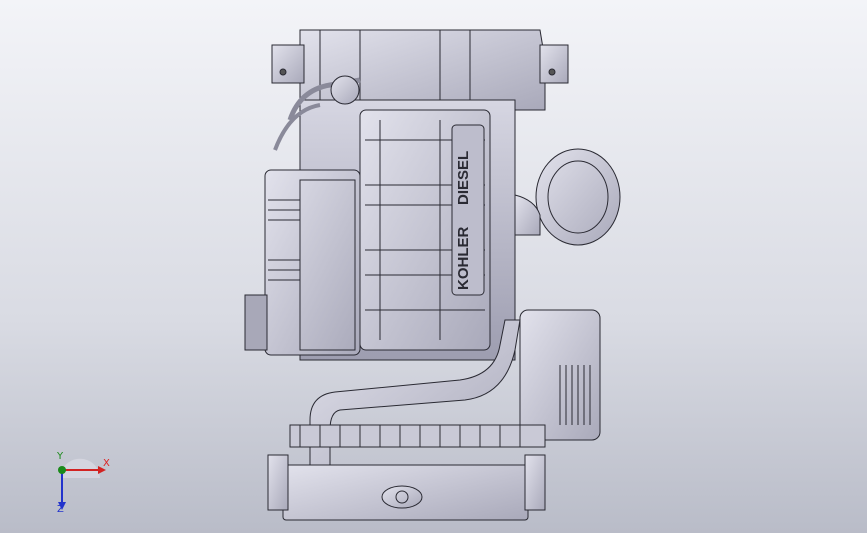 This screenshot has width=867, height=533. What do you see at coordinates (256, 322) in the screenshot?
I see `electronic-module` at bounding box center [256, 322].